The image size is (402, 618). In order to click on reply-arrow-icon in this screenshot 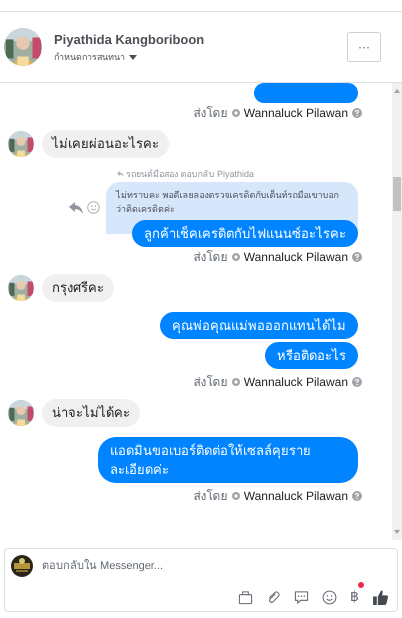, I will do `click(120, 174)`.